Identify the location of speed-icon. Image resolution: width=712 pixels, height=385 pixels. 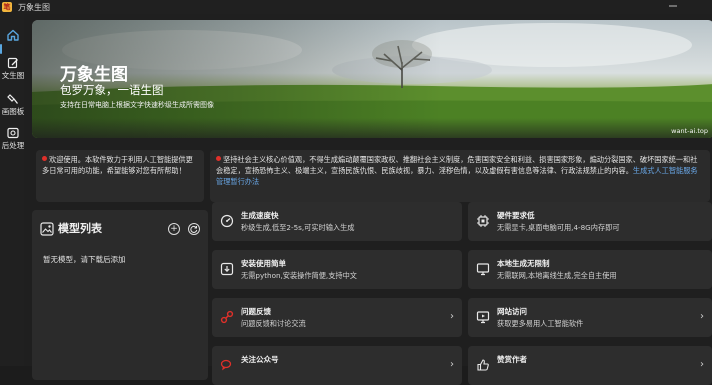
(227, 221).